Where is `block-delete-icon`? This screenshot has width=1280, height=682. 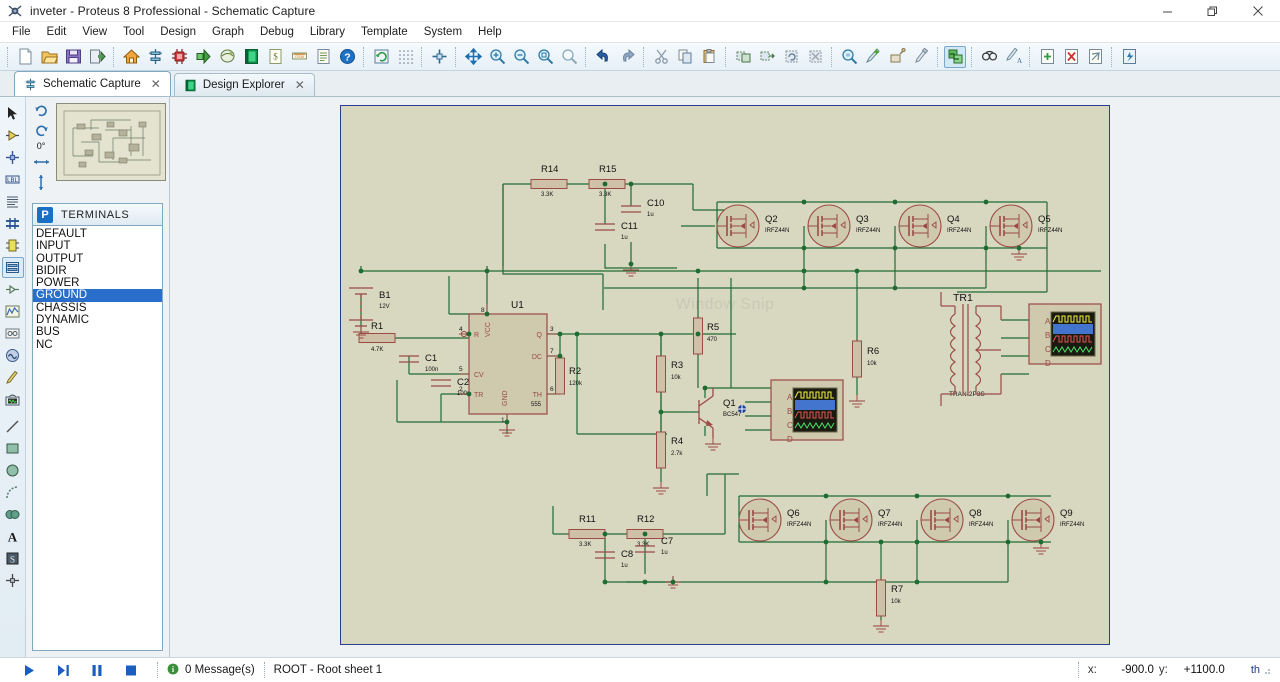 block-delete-icon is located at coordinates (815, 57).